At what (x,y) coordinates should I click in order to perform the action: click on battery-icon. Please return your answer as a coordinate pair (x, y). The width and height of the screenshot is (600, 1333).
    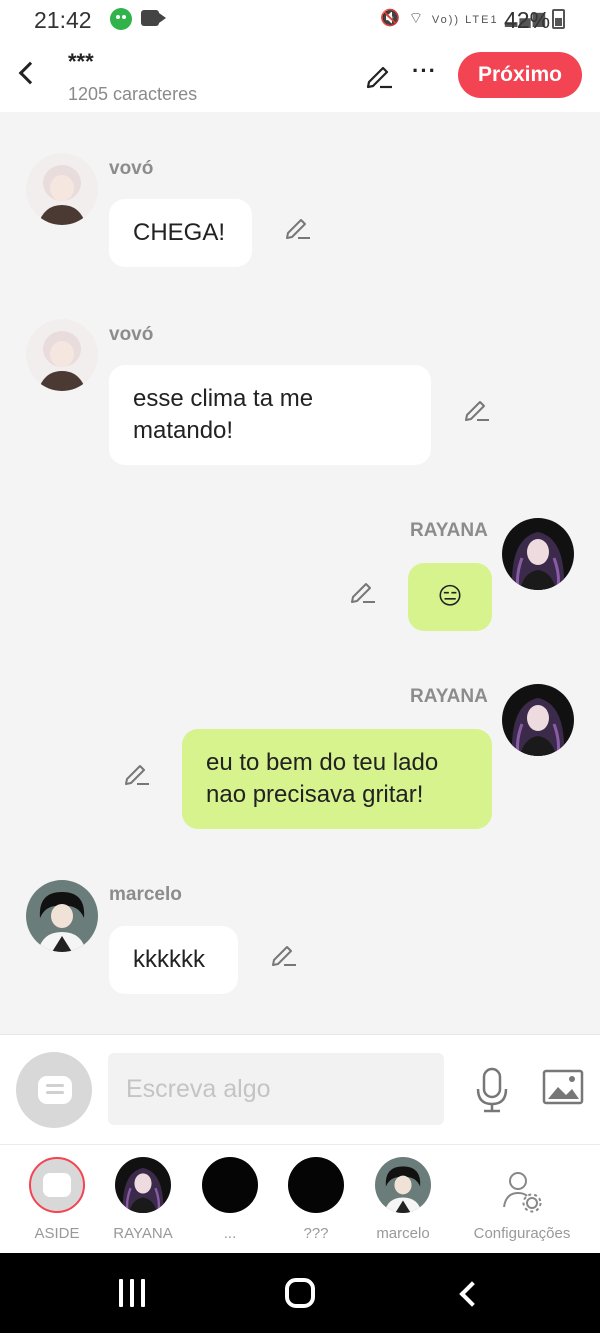
    Looking at the image, I should click on (558, 19).